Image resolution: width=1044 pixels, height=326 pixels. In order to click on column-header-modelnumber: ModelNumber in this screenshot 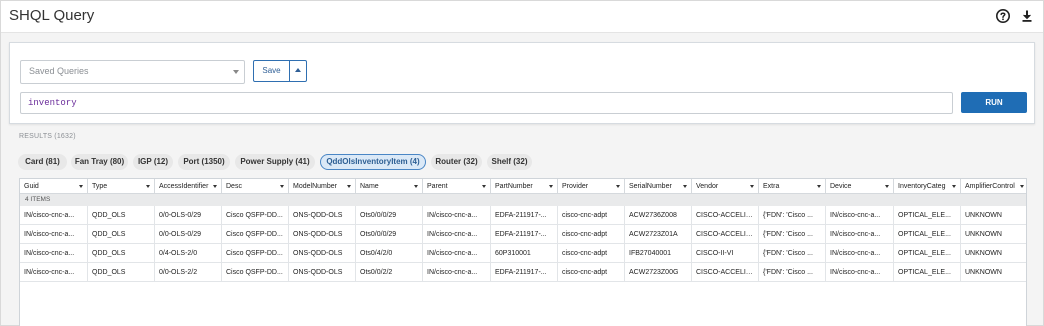, I will do `click(322, 186)`.